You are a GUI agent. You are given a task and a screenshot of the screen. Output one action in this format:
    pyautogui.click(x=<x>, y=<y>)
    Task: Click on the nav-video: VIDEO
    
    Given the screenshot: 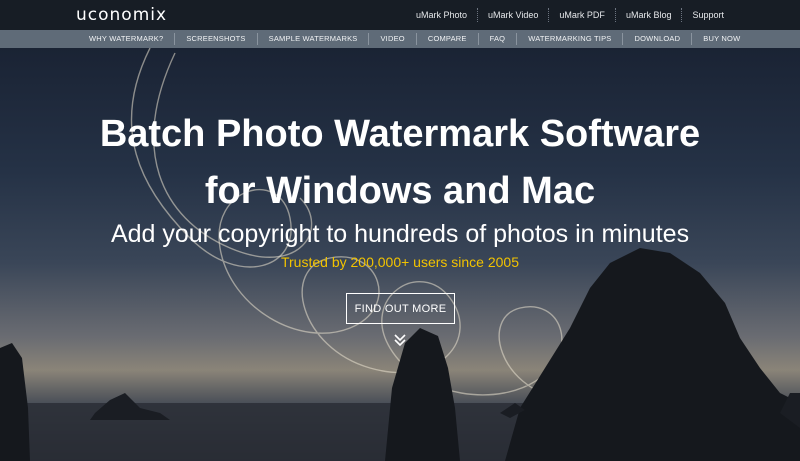 What is the action you would take?
    pyautogui.click(x=393, y=39)
    